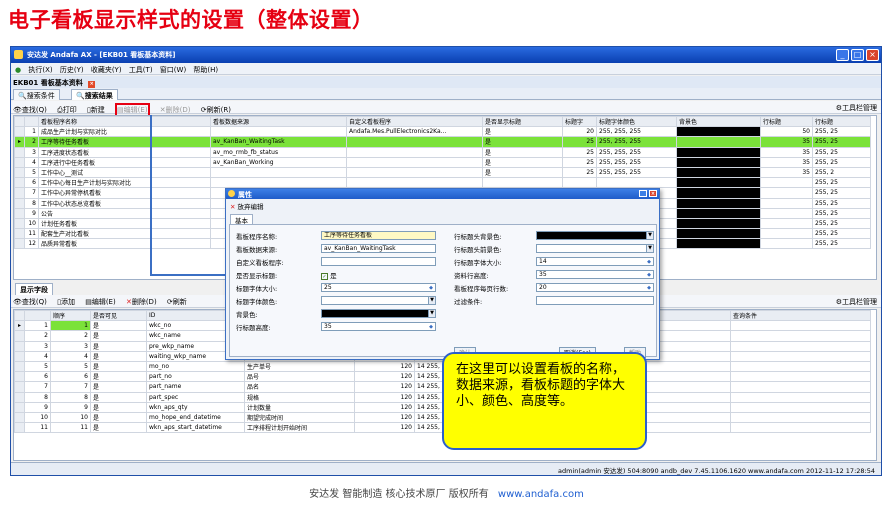 This screenshot has width=893, height=505. What do you see at coordinates (40, 70) in the screenshot?
I see `menu-execute: 执行(X)` at bounding box center [40, 70].